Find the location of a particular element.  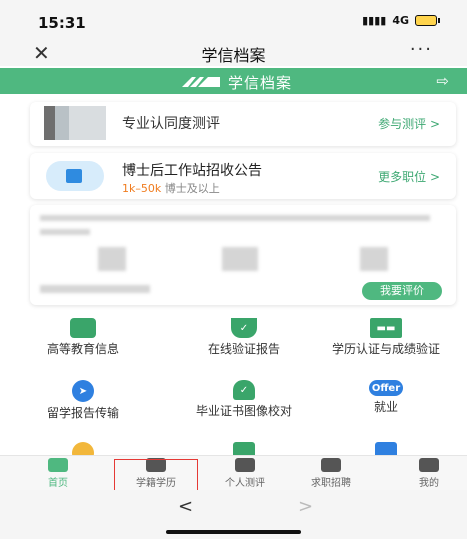

tab-label: 求职招聘 is located at coordinates (331, 483).